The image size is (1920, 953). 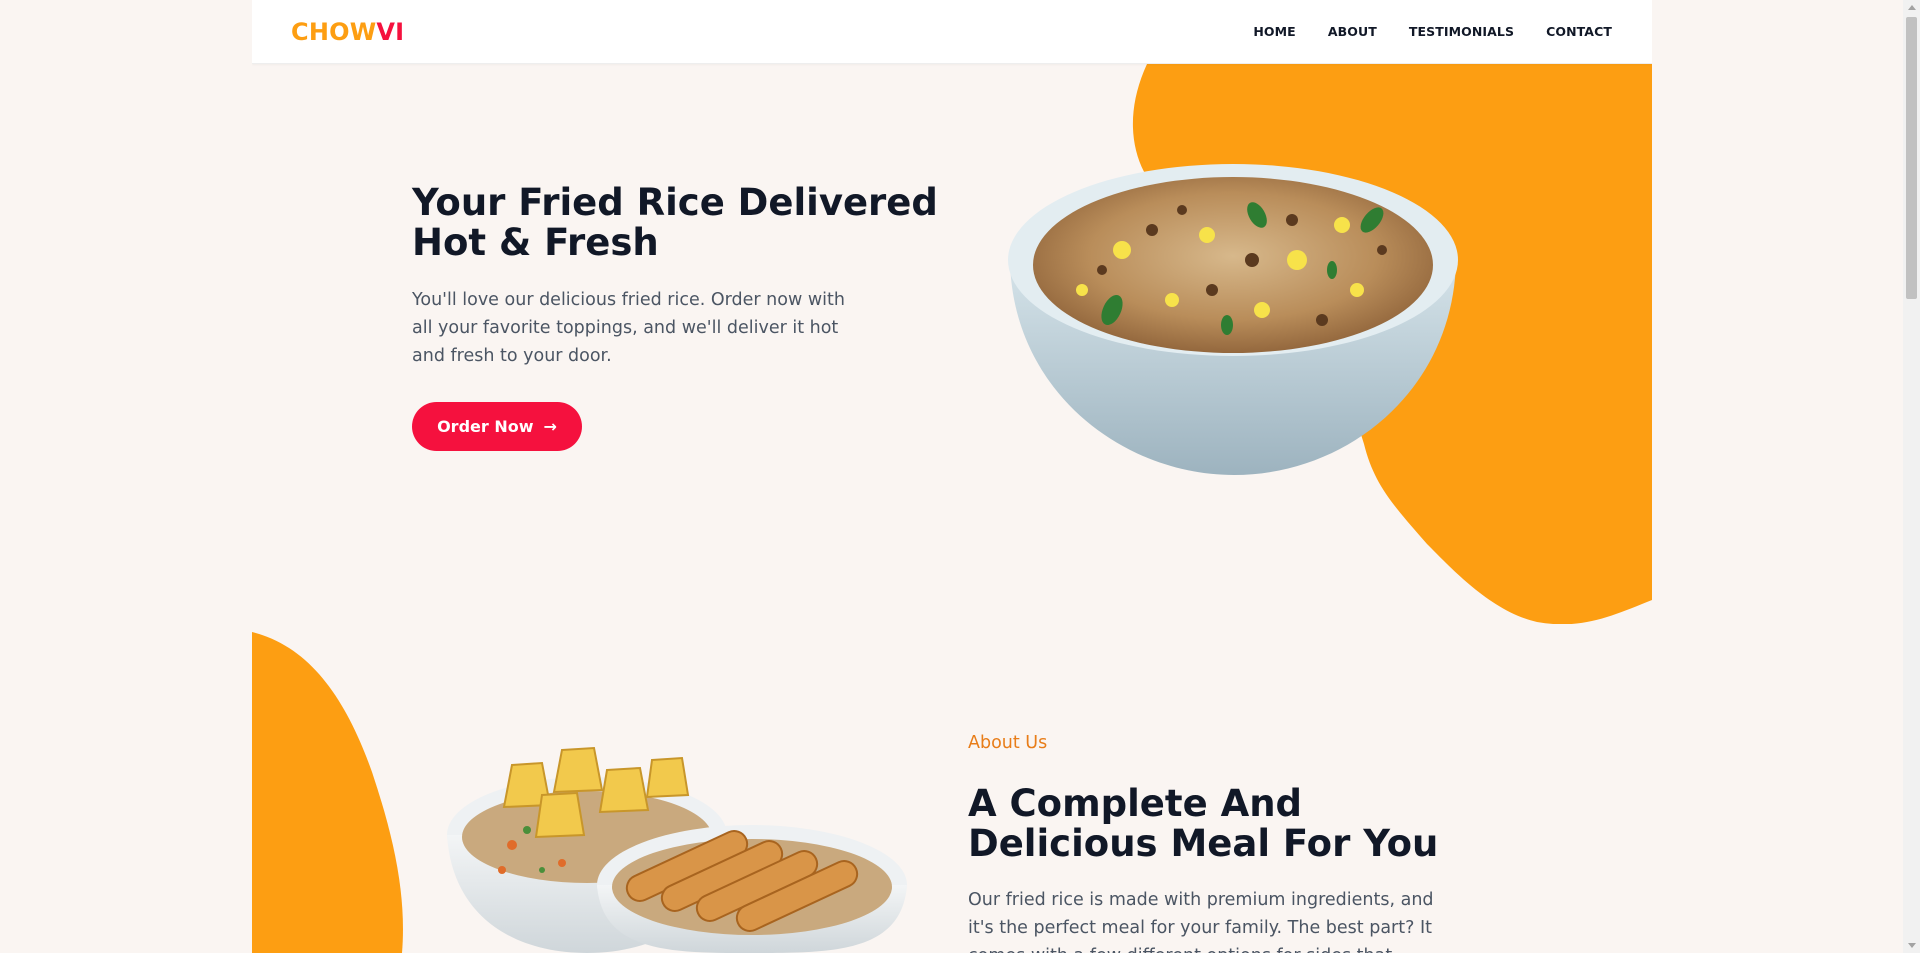 What do you see at coordinates (675, 222) in the screenshot?
I see `hero-title: Your Fried Rice Delivered Hot & Fresh` at bounding box center [675, 222].